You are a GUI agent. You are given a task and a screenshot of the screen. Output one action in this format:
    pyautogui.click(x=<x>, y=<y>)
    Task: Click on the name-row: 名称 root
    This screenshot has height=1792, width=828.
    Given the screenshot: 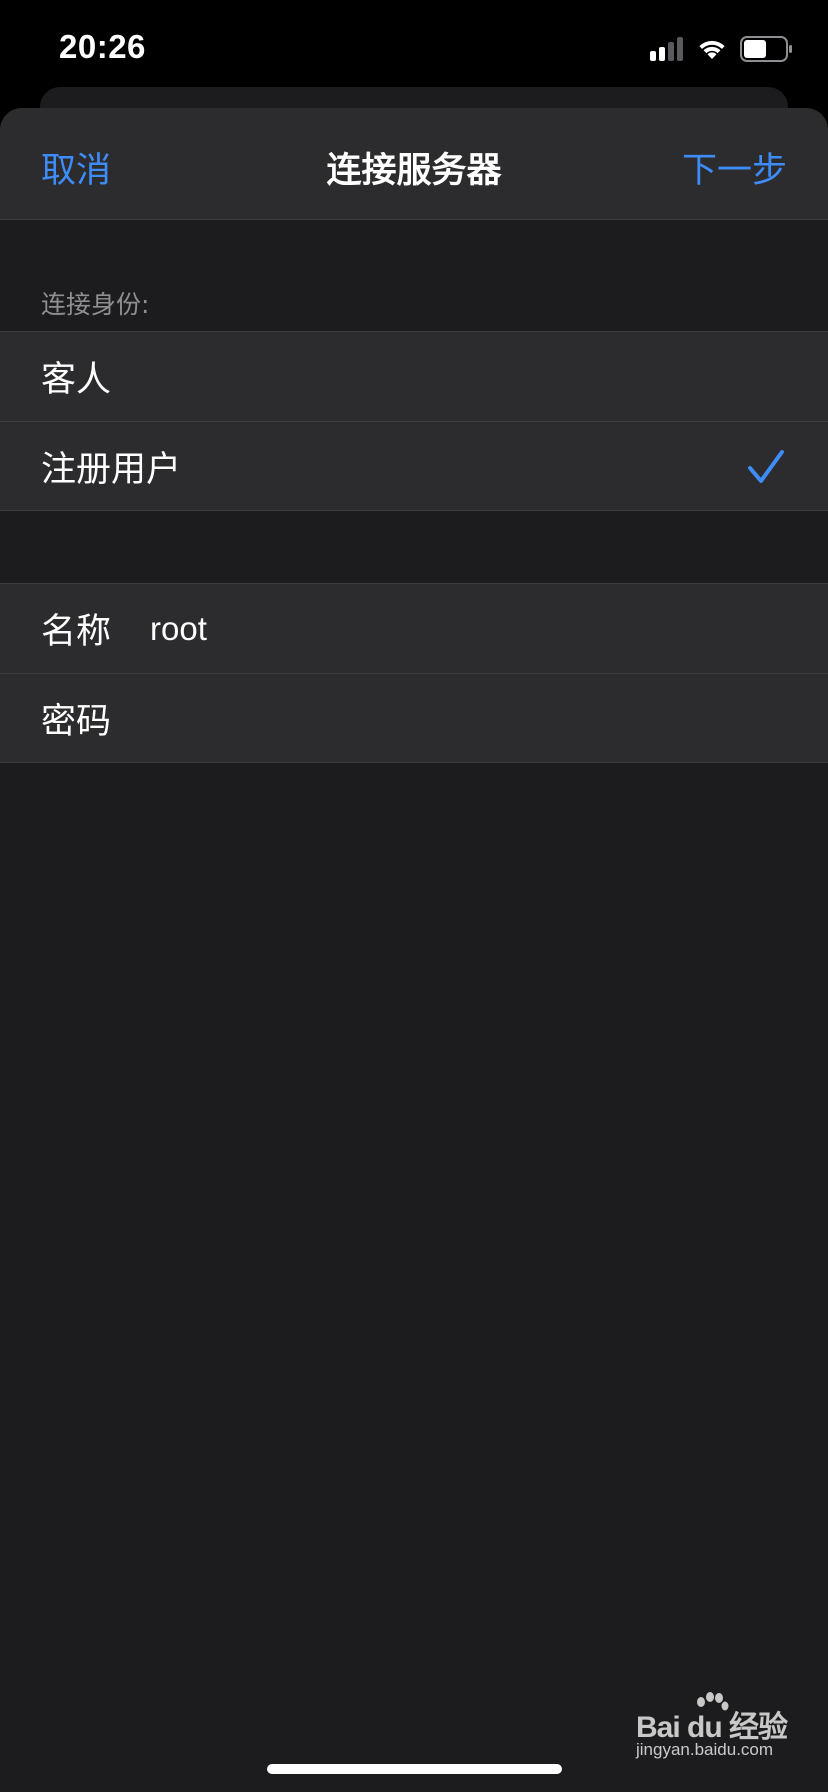 What is the action you would take?
    pyautogui.click(x=414, y=628)
    